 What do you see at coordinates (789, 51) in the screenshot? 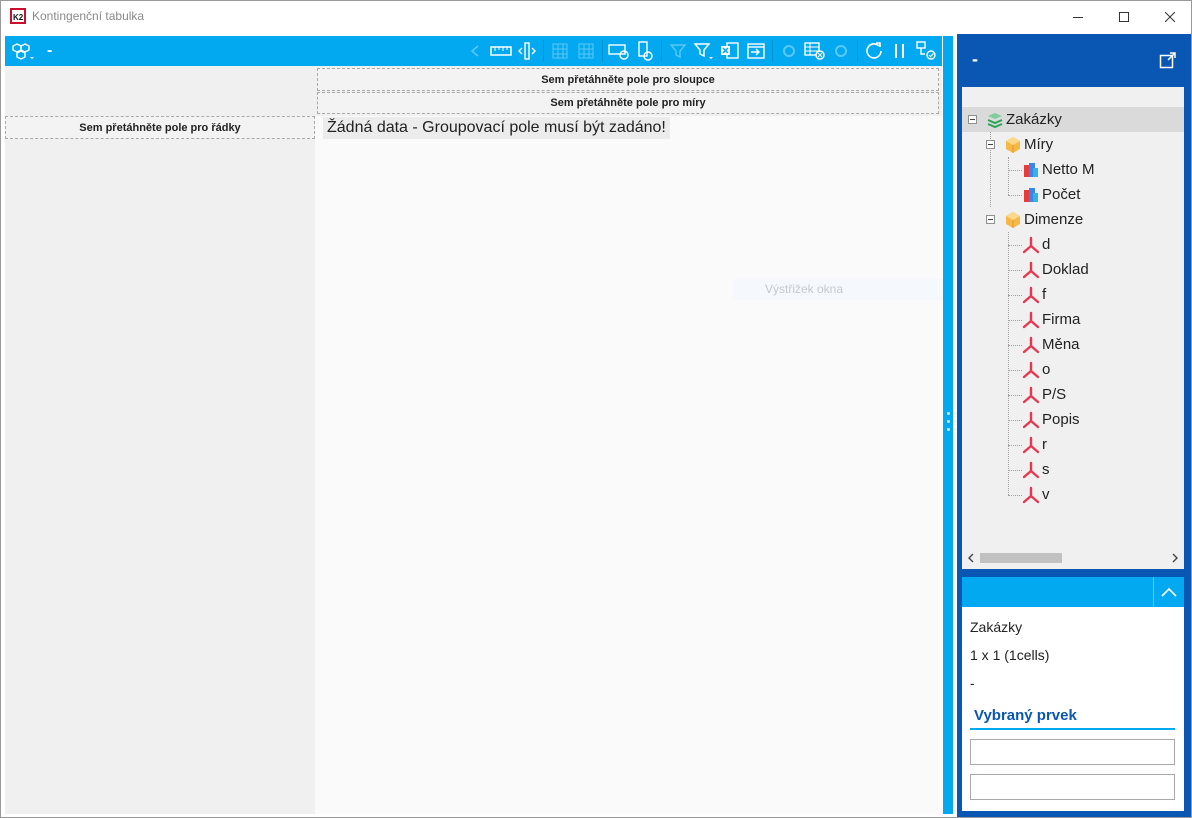
I see `settings-button` at bounding box center [789, 51].